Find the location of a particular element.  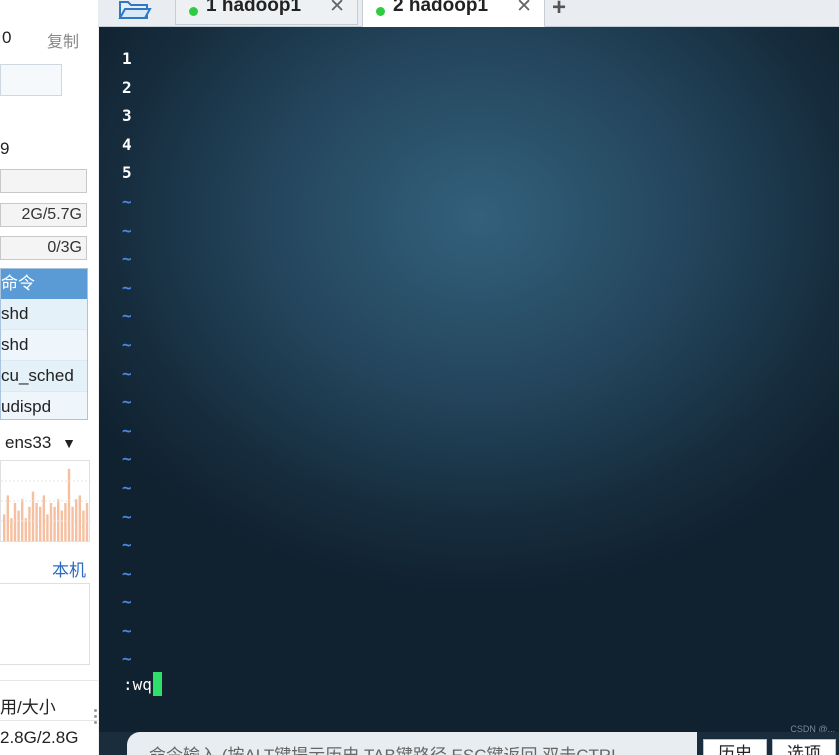

swap-bar: 0/3G is located at coordinates (43, 248).